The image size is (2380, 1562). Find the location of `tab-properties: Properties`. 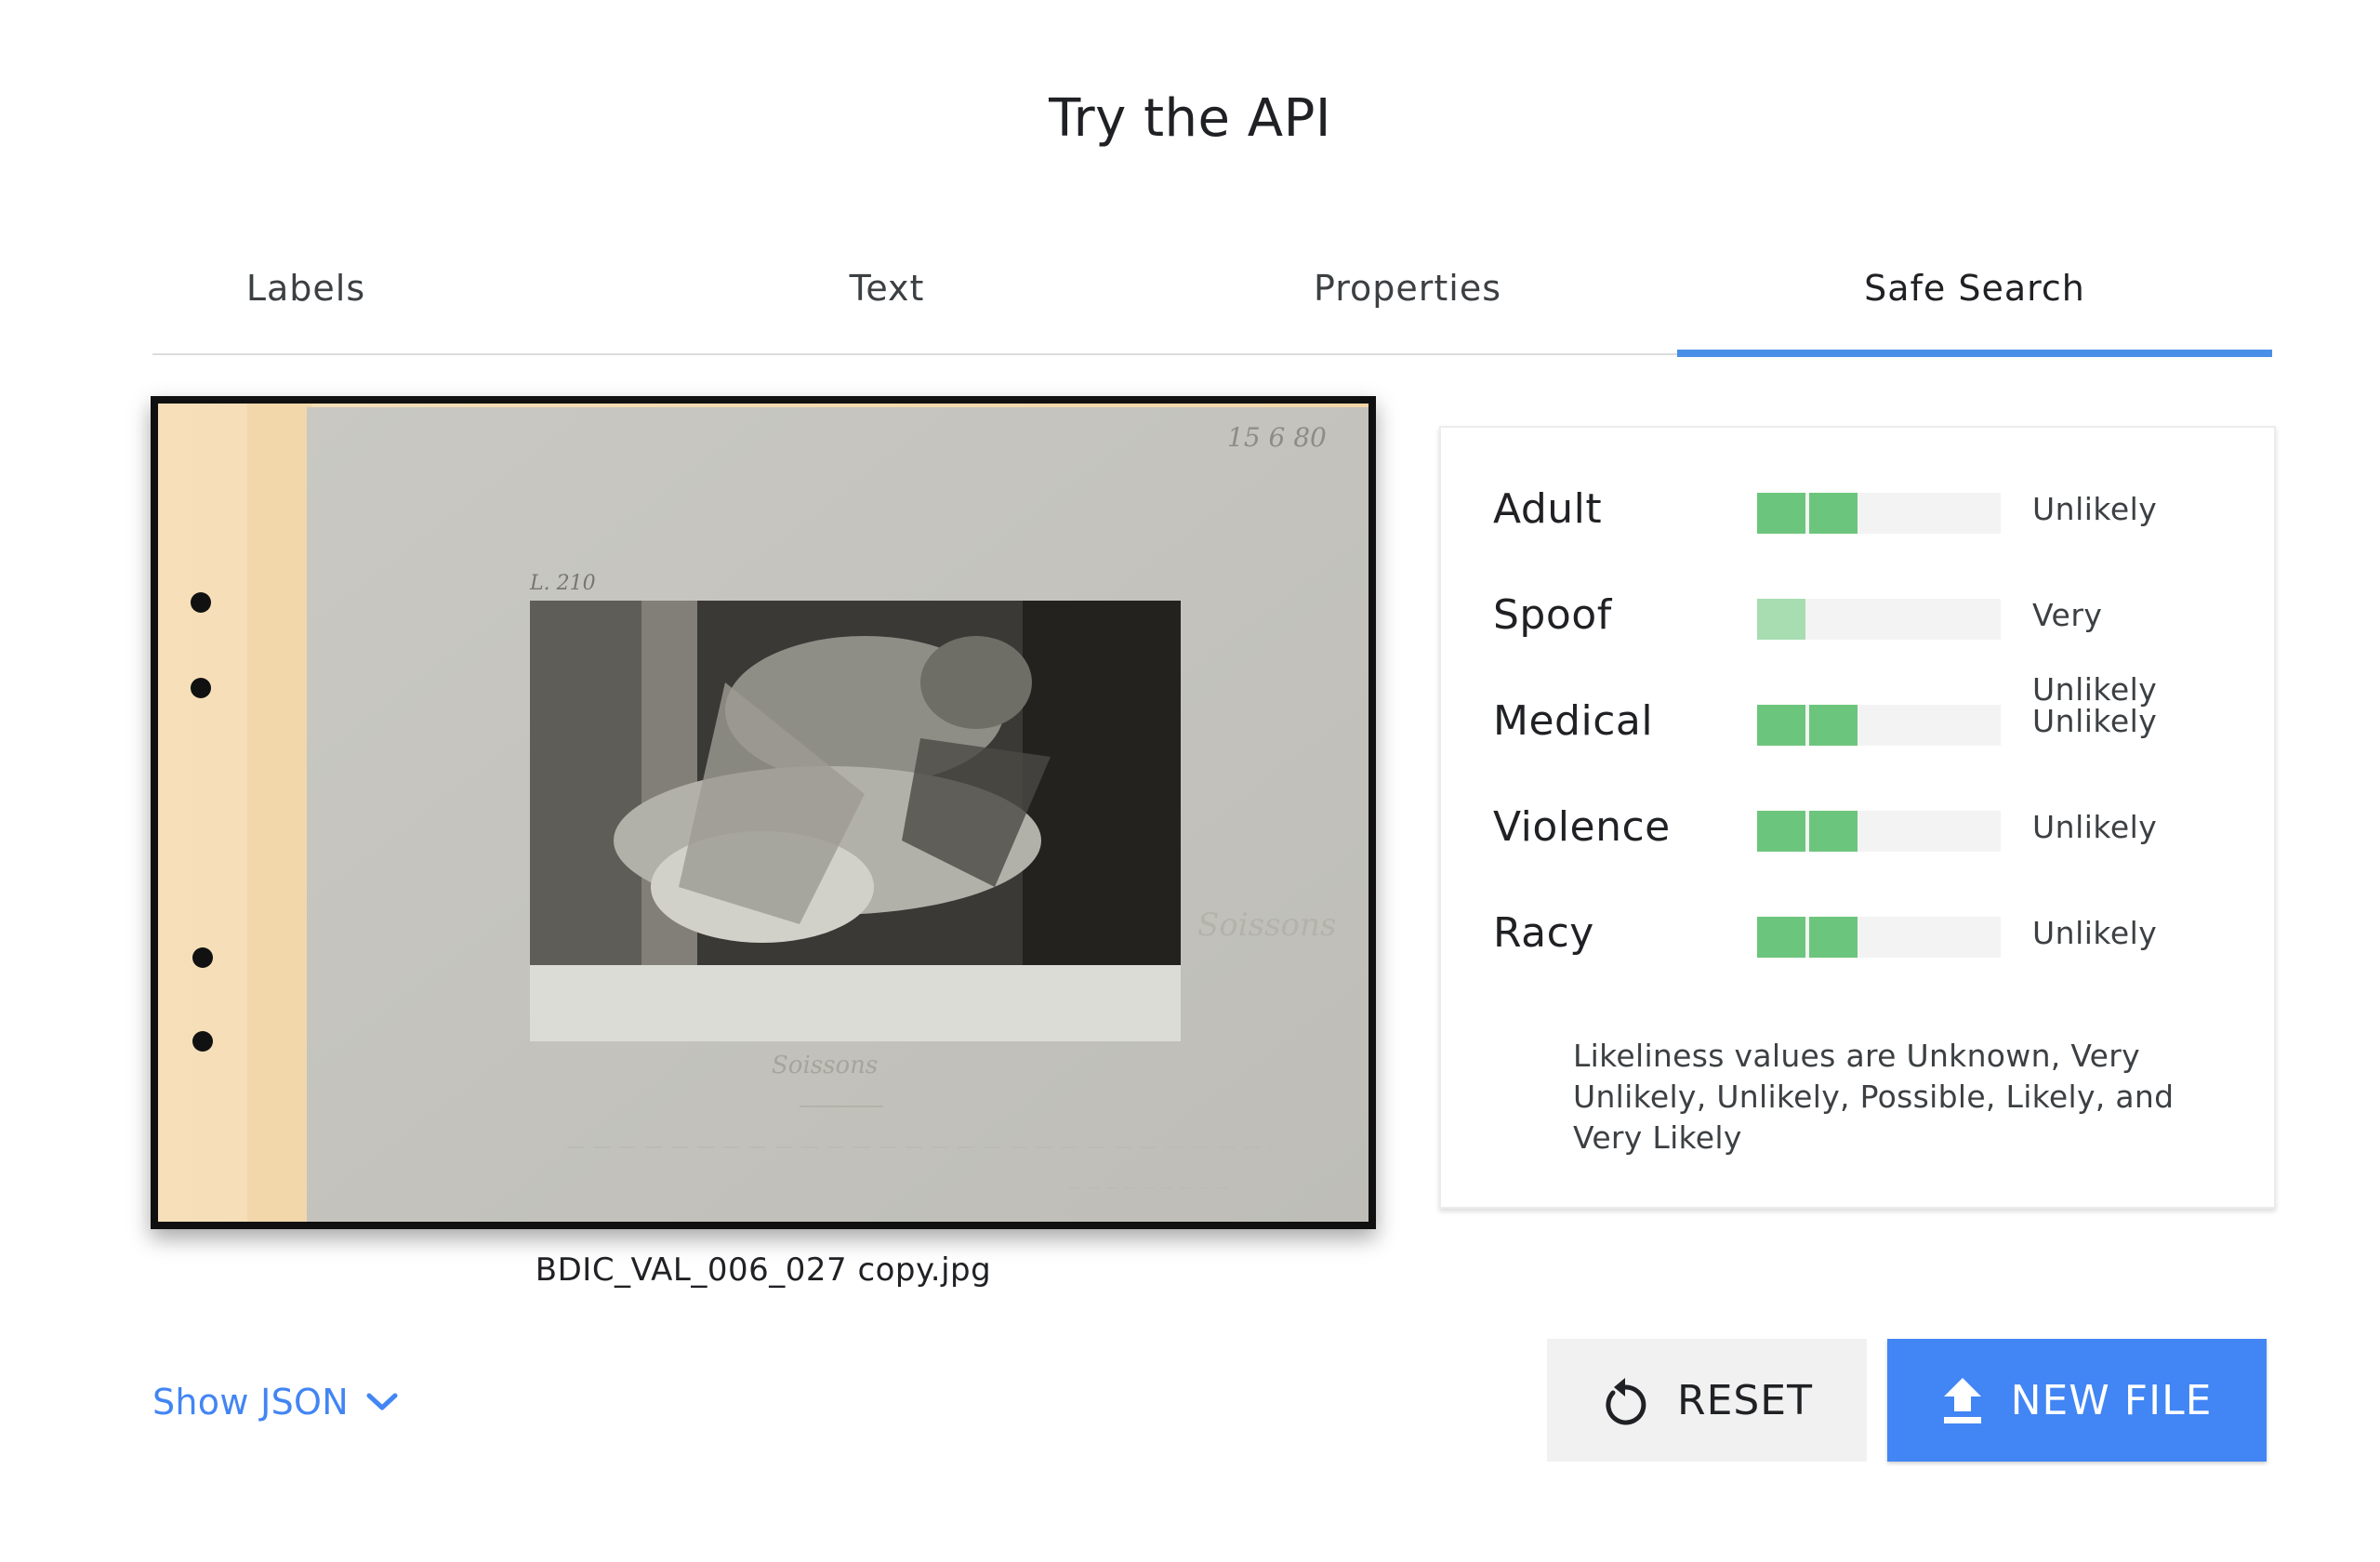

tab-properties: Properties is located at coordinates (1407, 286).